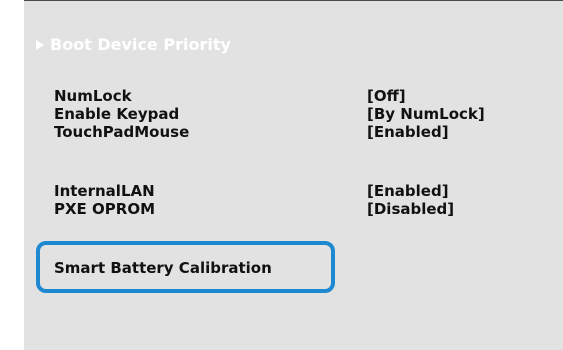  What do you see at coordinates (294, 133) in the screenshot?
I see `setting-row-touchpadmouse: TouchPadMouse [Enabled]` at bounding box center [294, 133].